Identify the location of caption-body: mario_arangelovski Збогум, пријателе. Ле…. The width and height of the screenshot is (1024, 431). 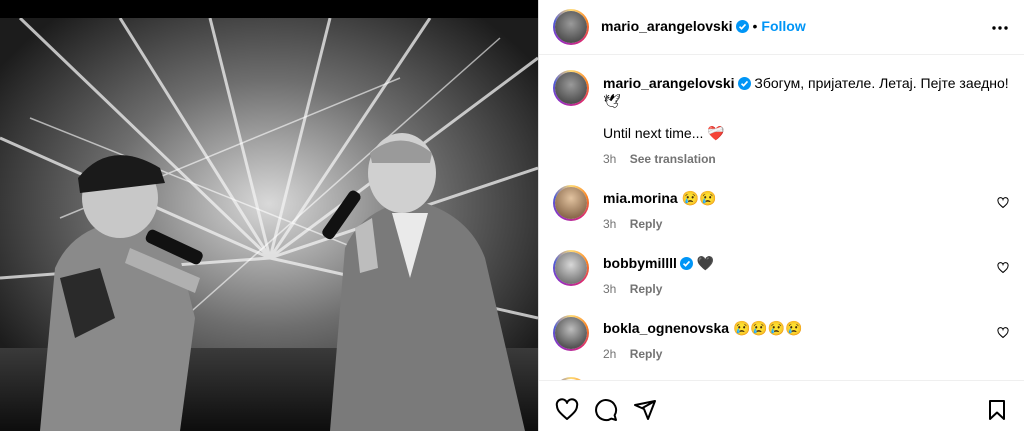
(806, 120).